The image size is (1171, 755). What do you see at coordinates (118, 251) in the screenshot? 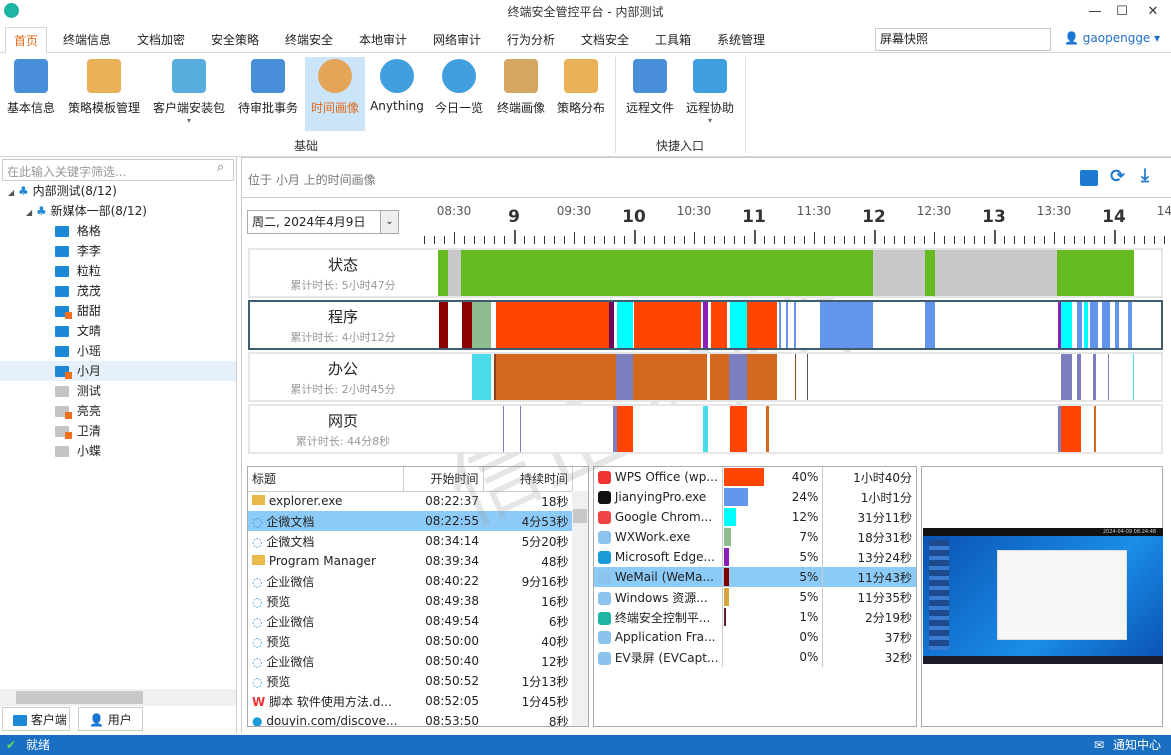
I see `tree-node-terminal: 李李` at bounding box center [118, 251].